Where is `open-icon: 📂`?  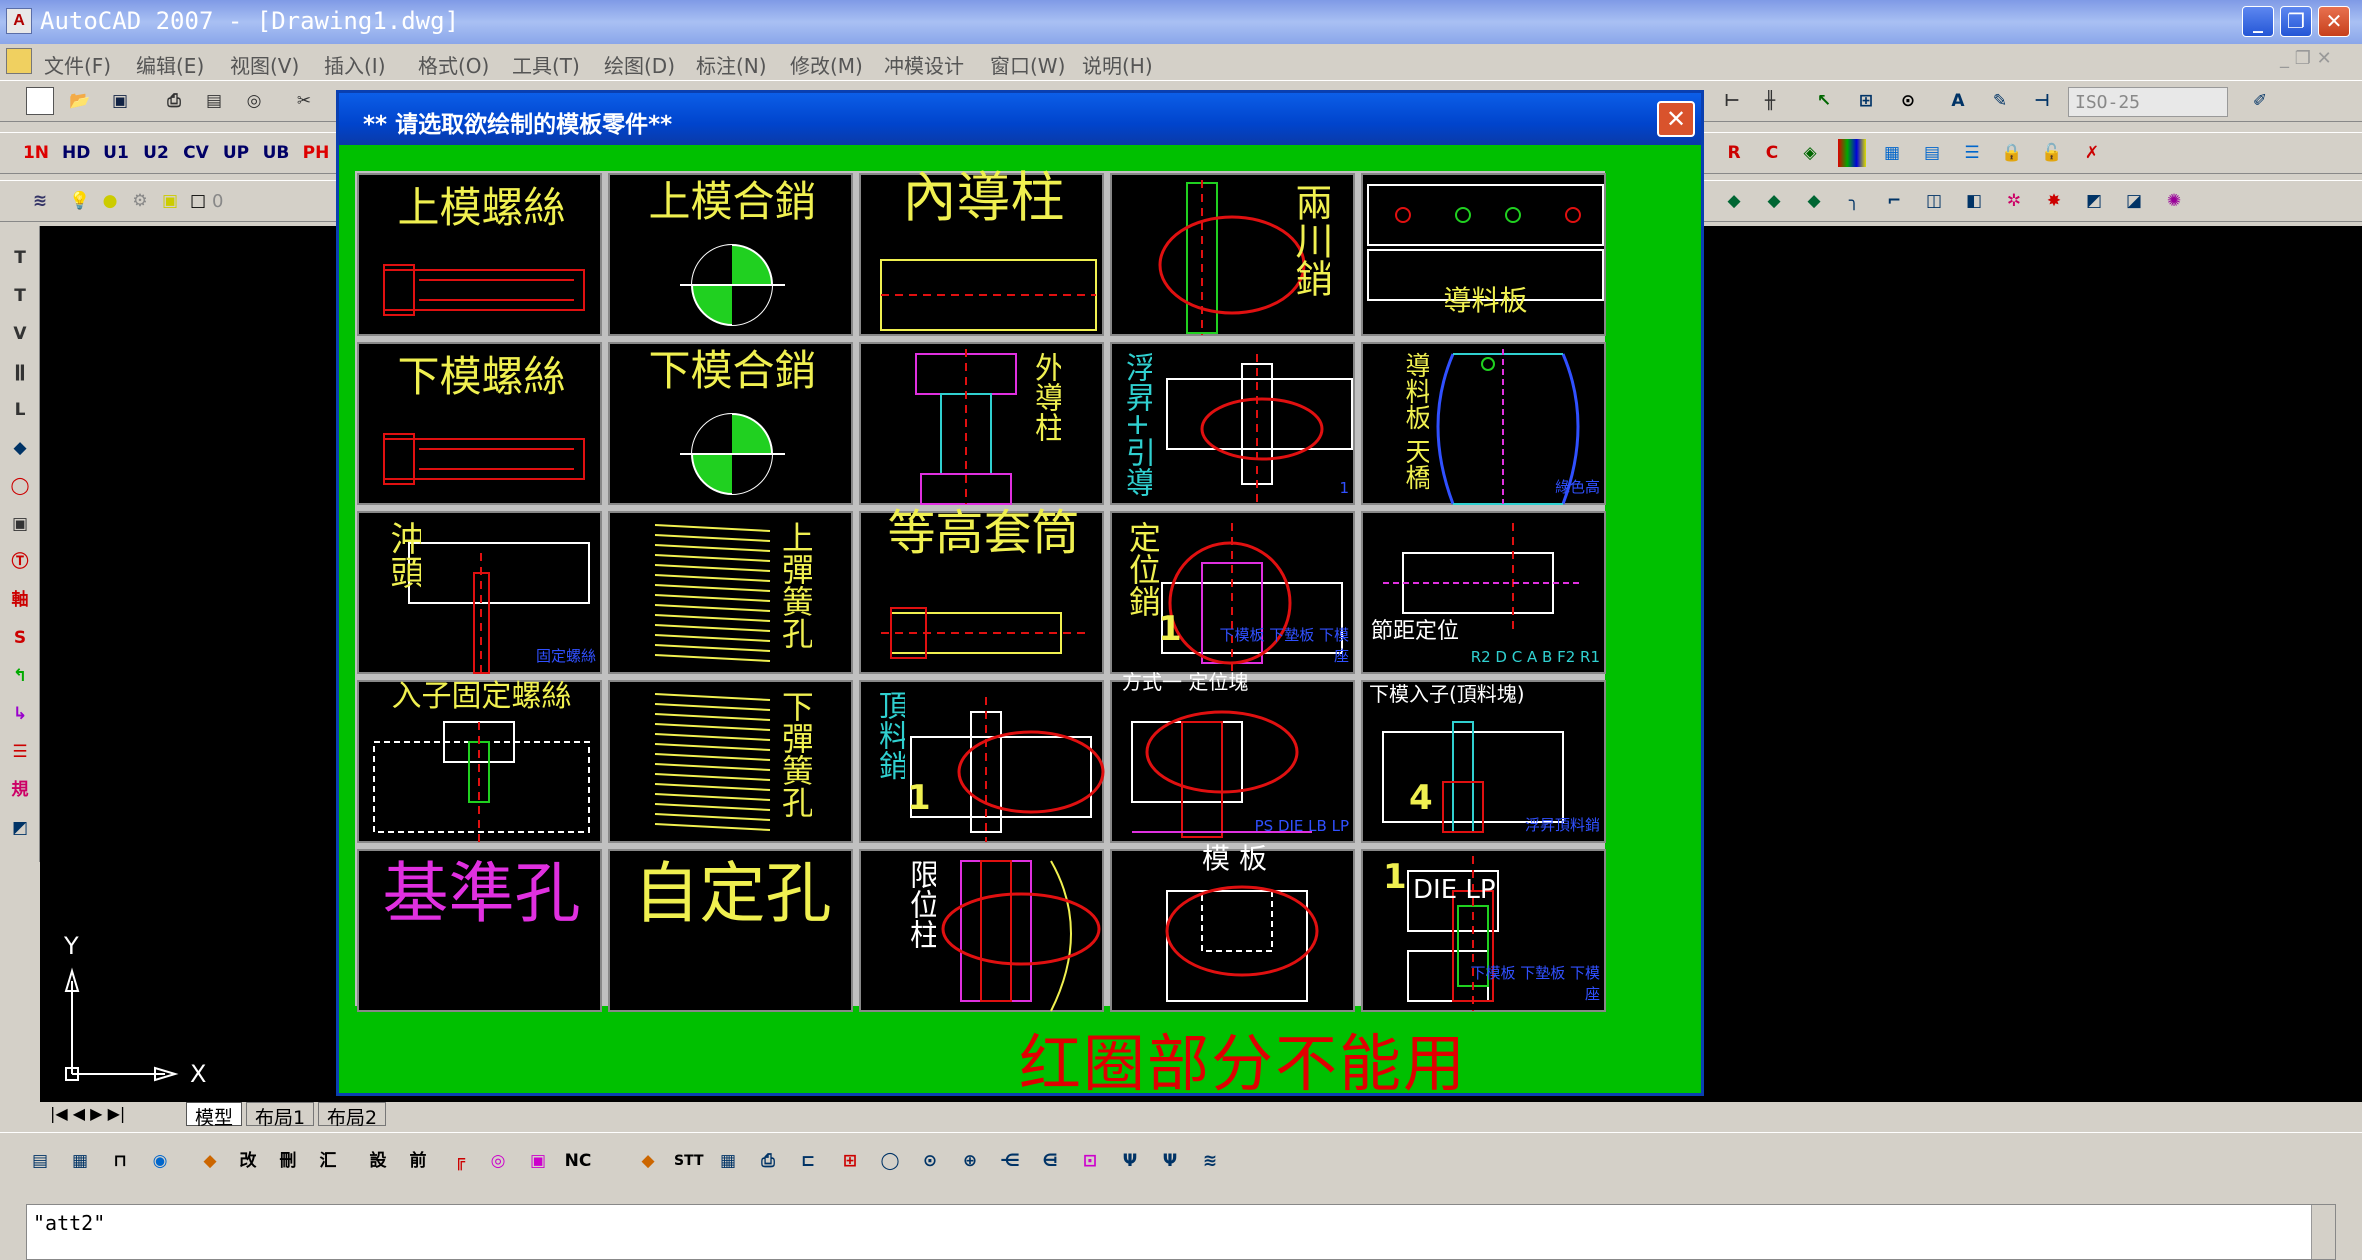 open-icon: 📂 is located at coordinates (80, 101).